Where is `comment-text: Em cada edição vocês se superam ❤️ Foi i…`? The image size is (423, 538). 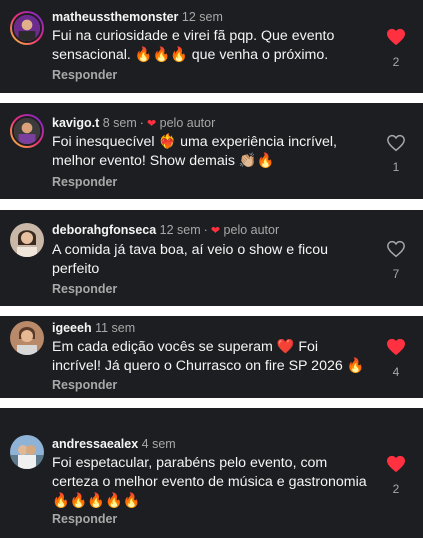
comment-text: Em cada edição vocês se superam ❤️ Foi i… is located at coordinates (208, 356).